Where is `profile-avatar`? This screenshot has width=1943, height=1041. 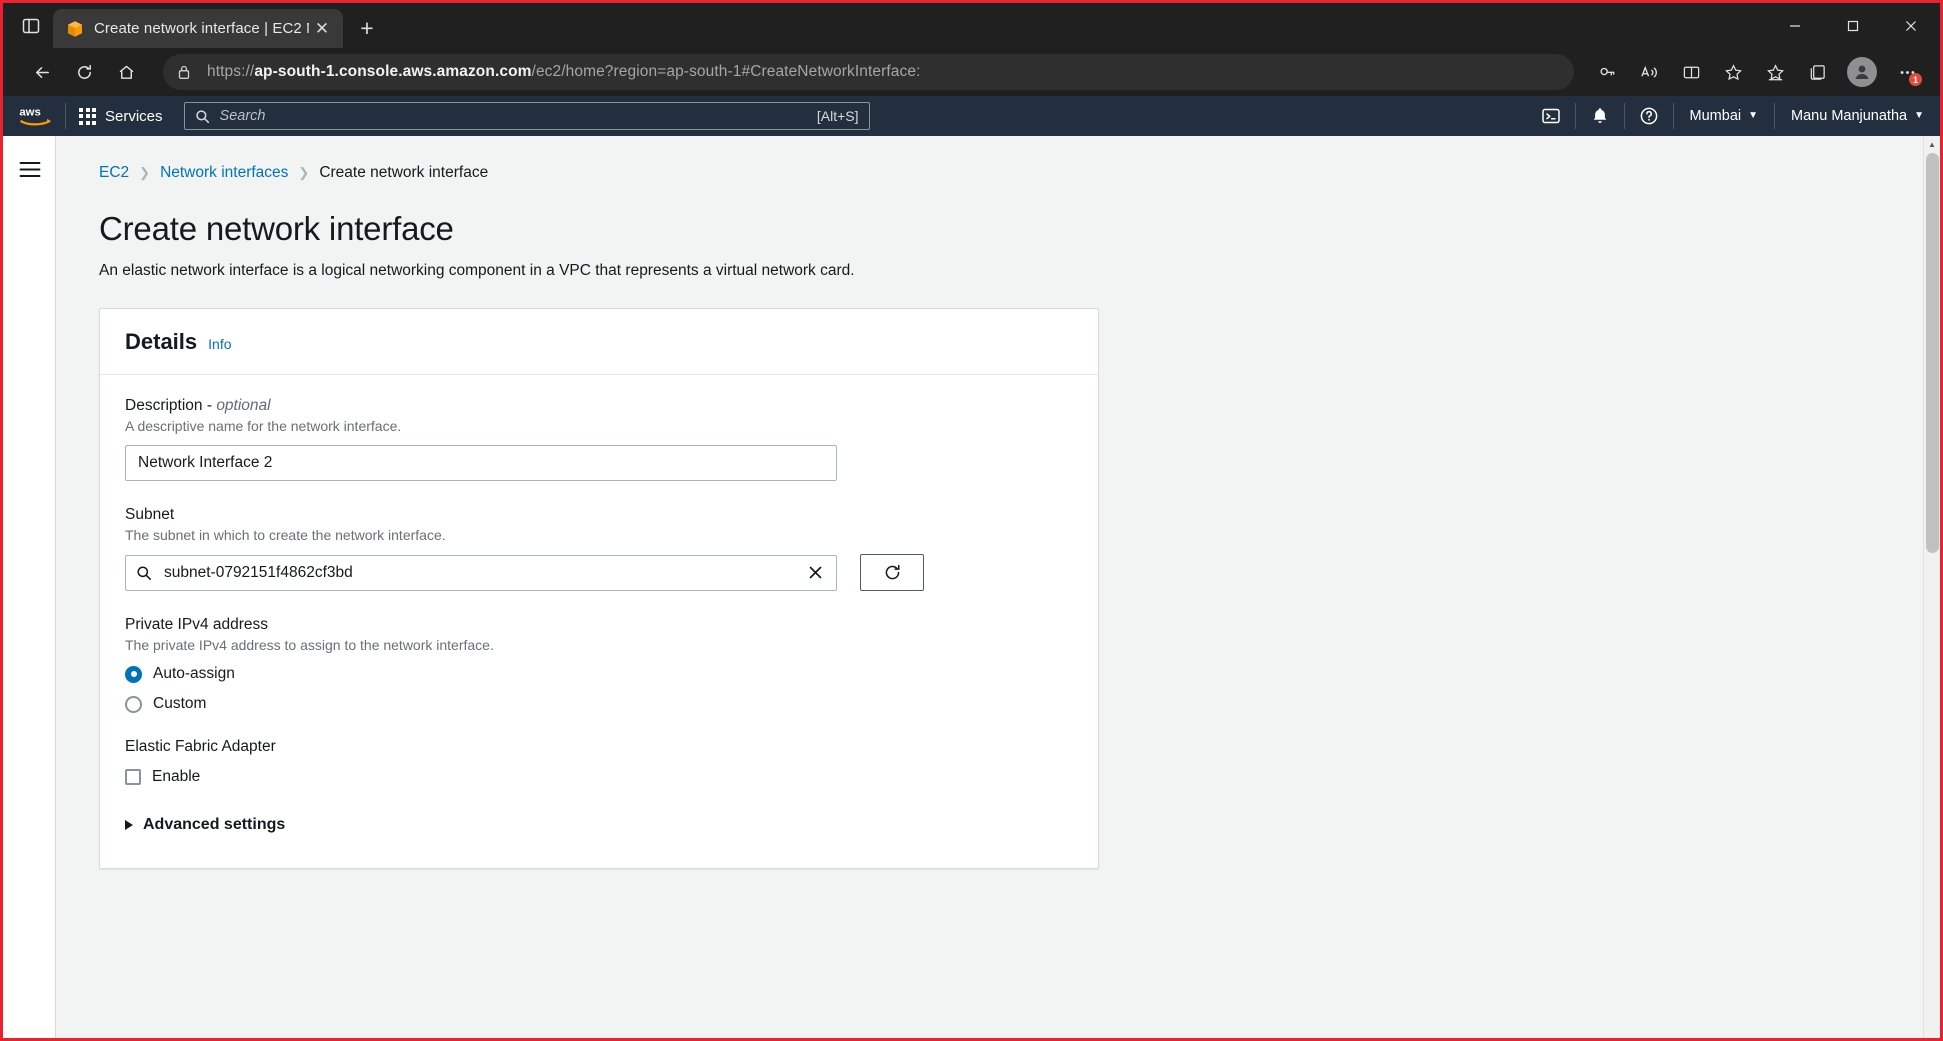 profile-avatar is located at coordinates (1862, 72).